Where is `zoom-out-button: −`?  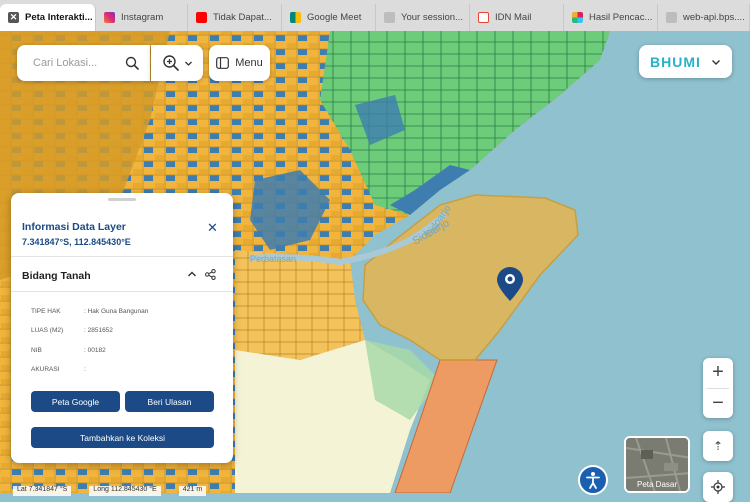 zoom-out-button: − is located at coordinates (718, 404).